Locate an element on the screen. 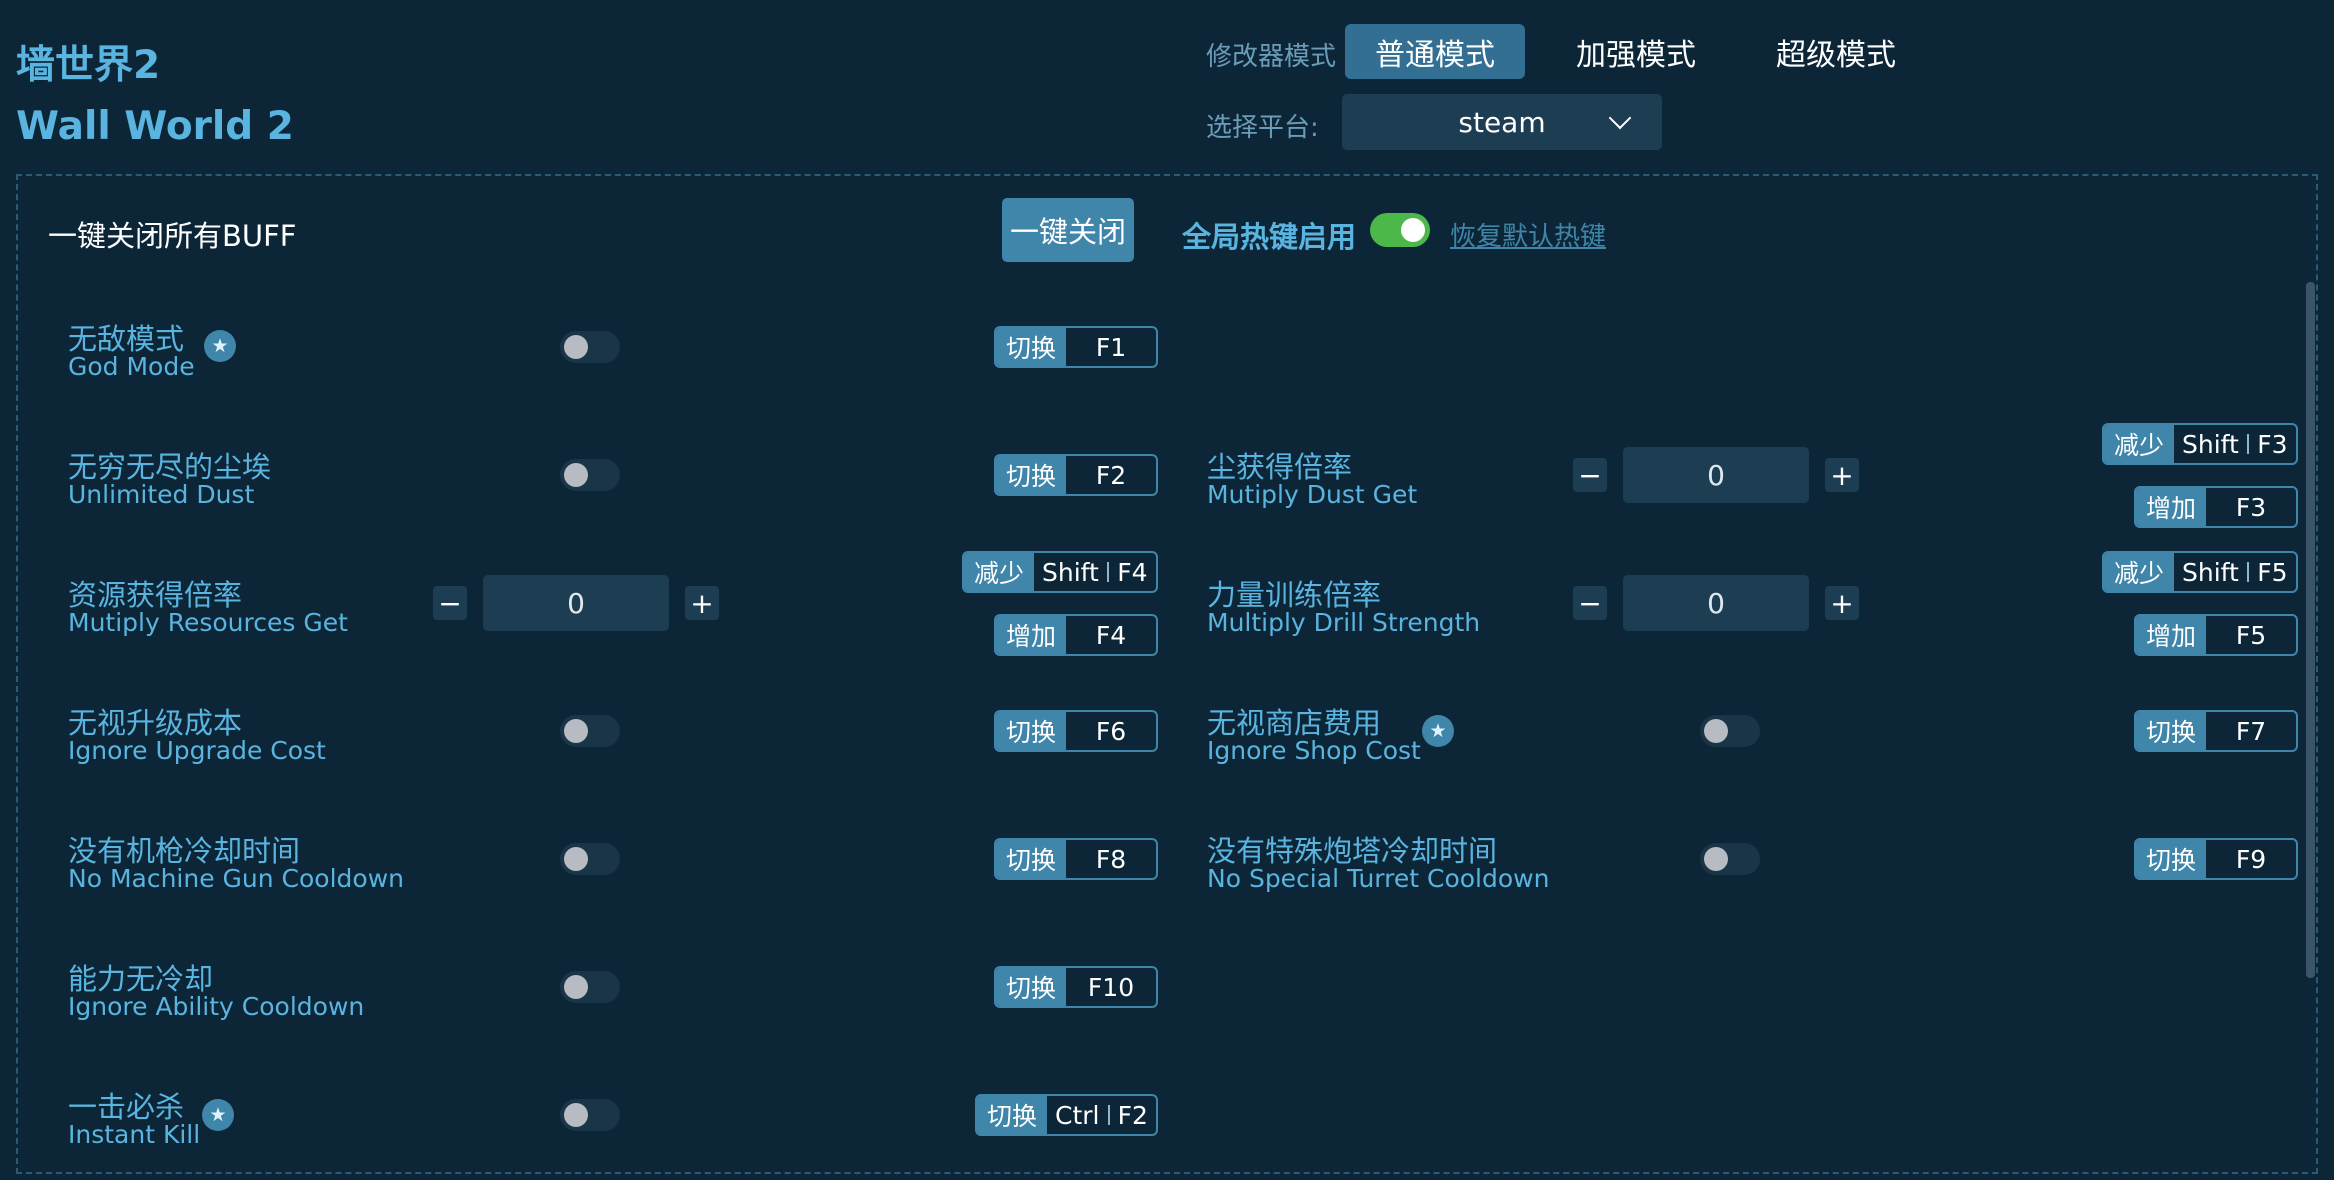 Image resolution: width=2334 pixels, height=1180 pixels. hotkey-upgrade-cost: 切换 F6 is located at coordinates (1076, 731).